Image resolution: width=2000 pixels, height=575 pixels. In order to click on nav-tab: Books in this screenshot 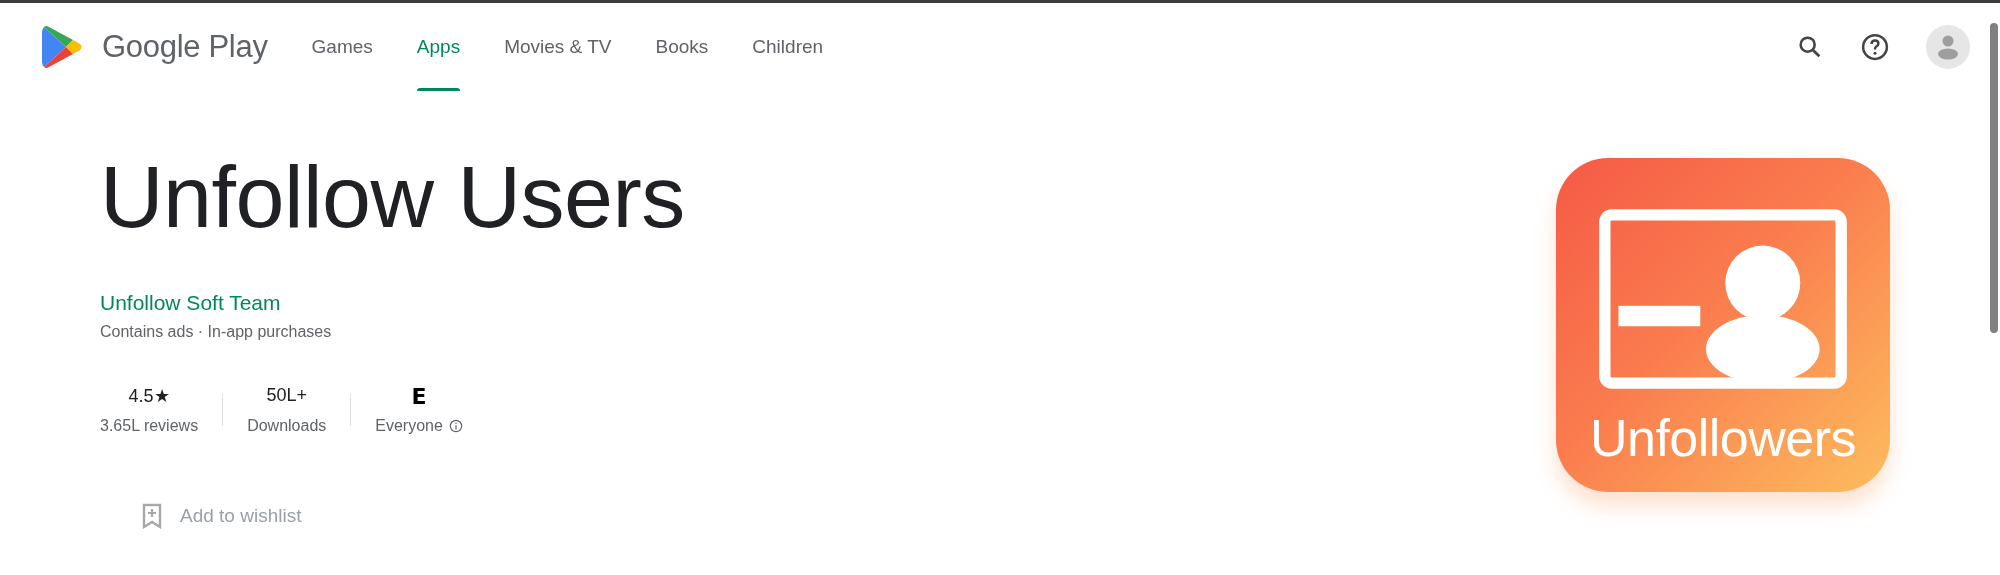, I will do `click(682, 47)`.